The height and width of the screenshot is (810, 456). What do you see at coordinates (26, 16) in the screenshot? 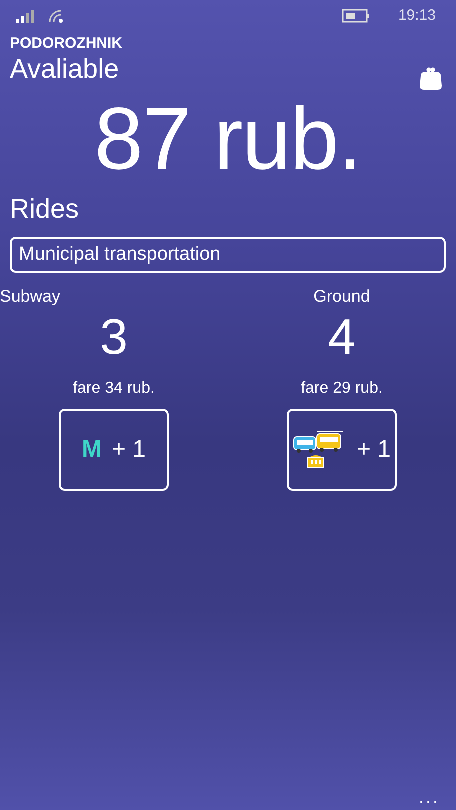
I see `signal-icon` at bounding box center [26, 16].